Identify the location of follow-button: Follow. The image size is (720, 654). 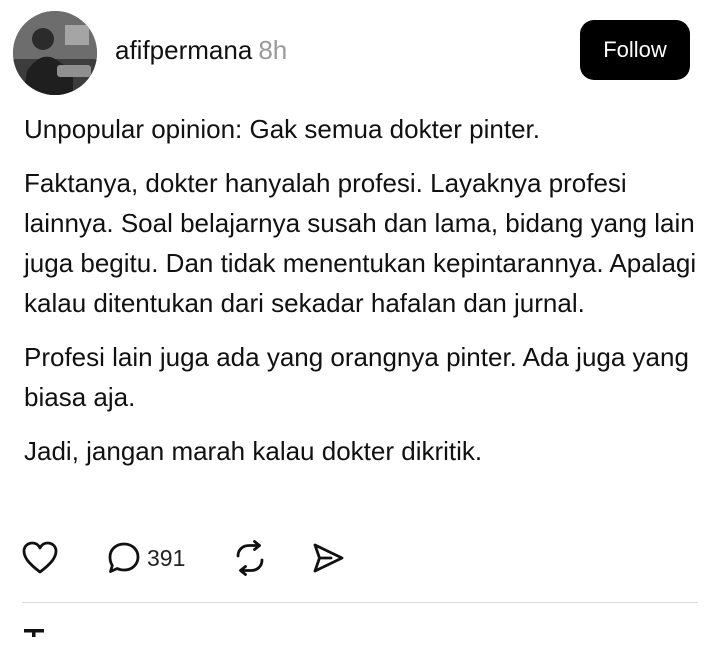
(635, 50).